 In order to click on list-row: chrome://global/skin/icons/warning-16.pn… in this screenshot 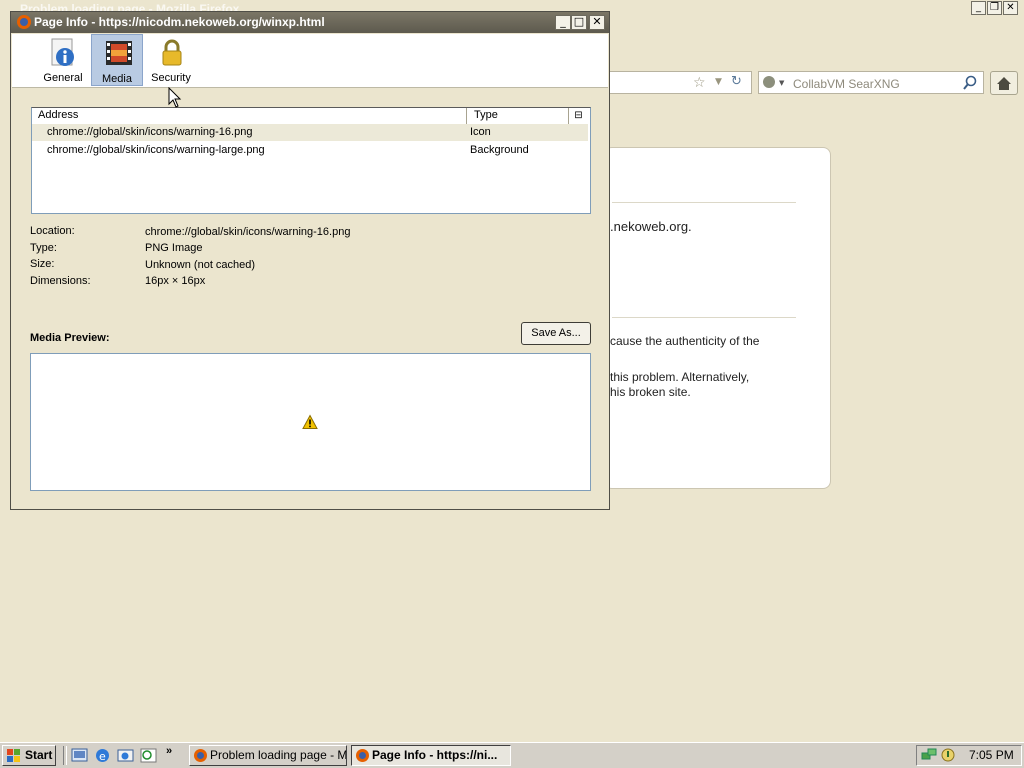, I will do `click(310, 132)`.